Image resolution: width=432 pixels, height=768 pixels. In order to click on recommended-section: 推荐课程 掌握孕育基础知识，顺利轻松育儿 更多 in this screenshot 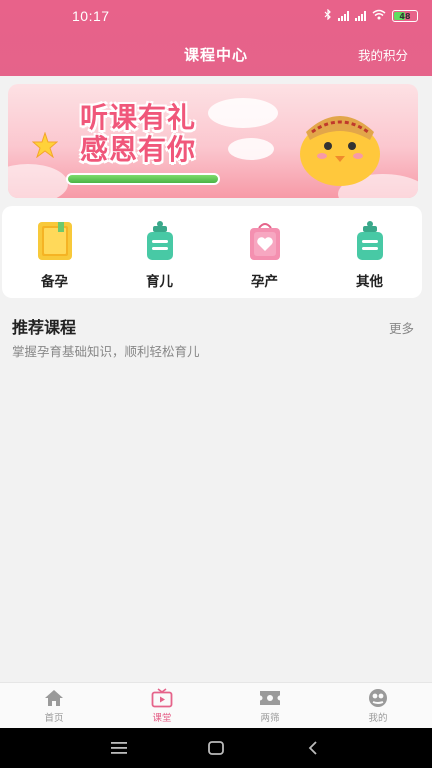, I will do `click(213, 337)`.